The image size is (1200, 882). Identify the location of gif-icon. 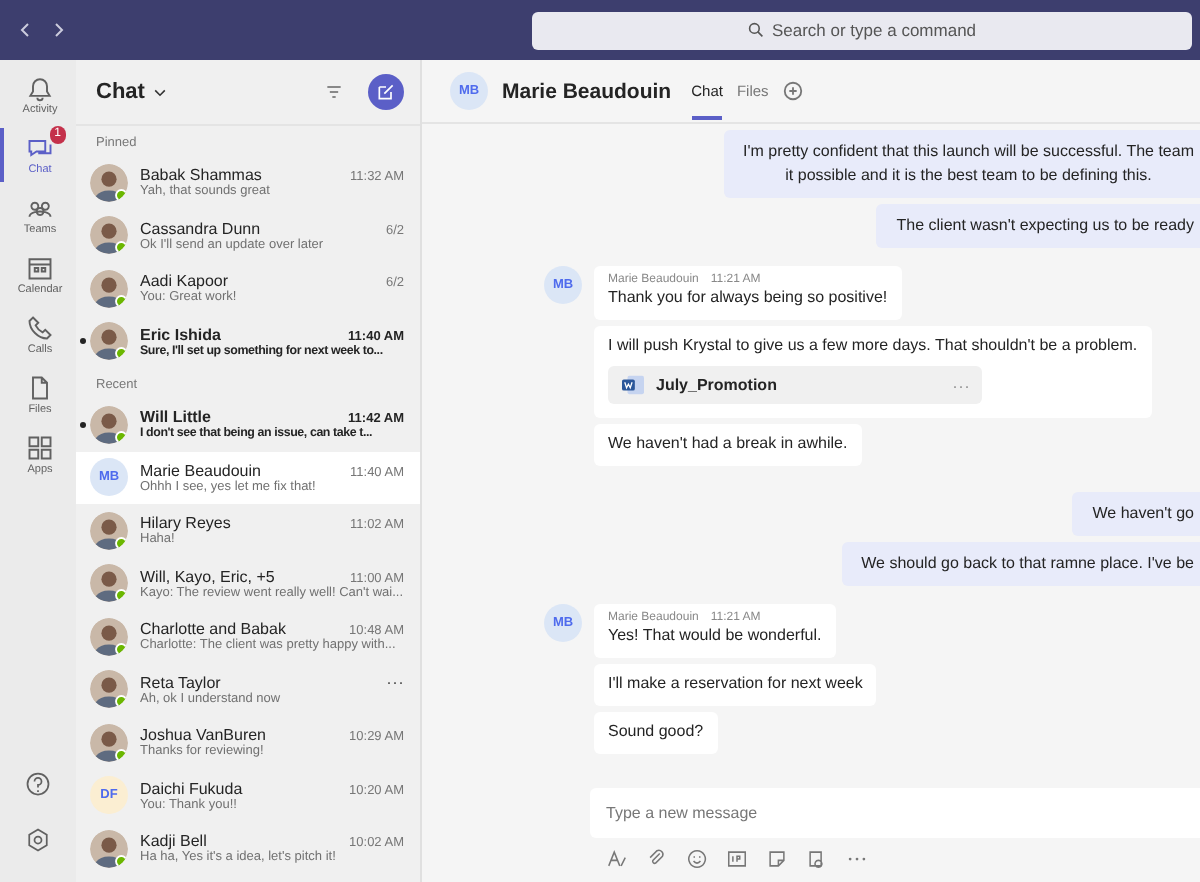
(737, 859).